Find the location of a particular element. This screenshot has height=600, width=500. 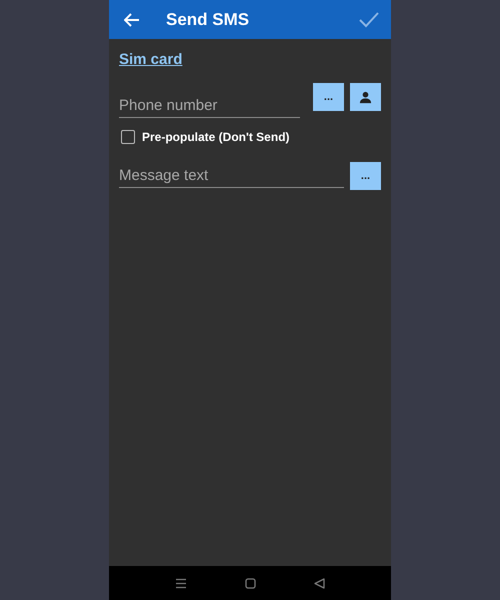

back-icon is located at coordinates (319, 583).